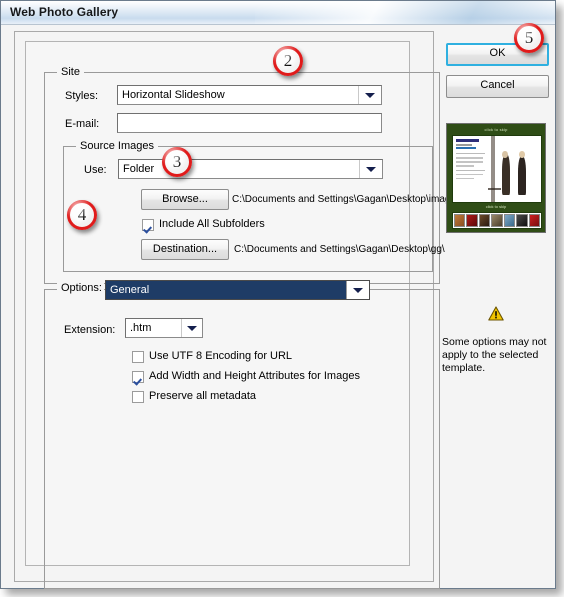  I want to click on template-preview-thumbnail: click to skip click to skip, so click(496, 178).